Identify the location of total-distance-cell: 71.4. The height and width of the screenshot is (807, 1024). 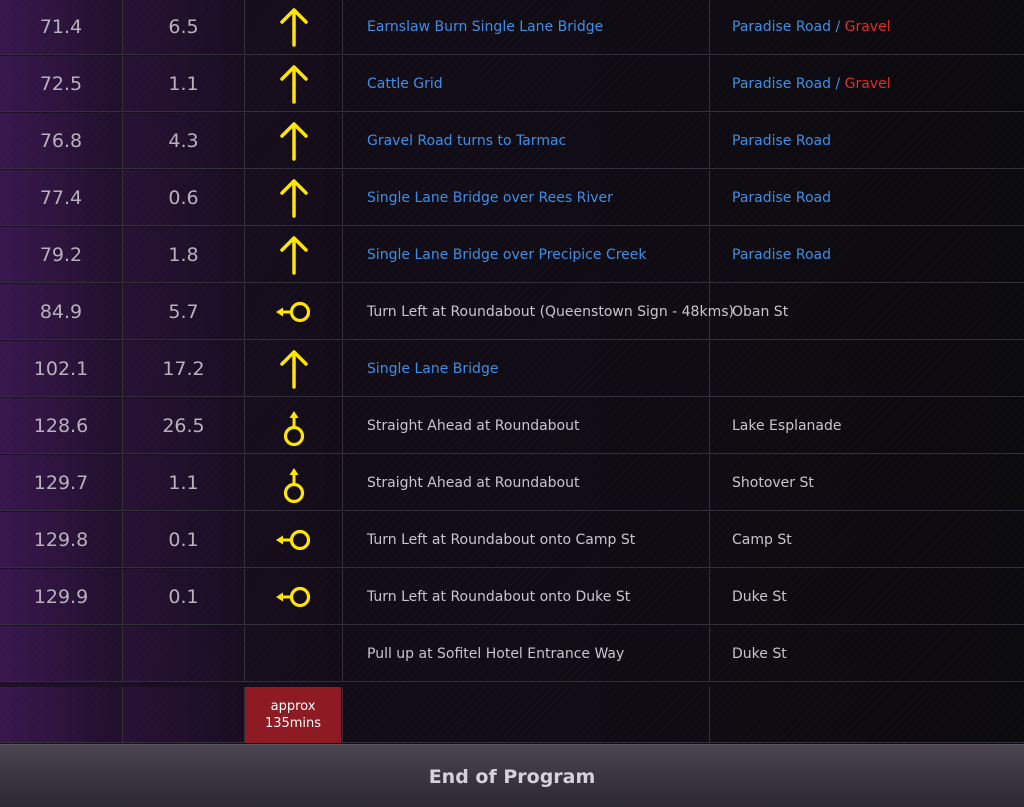
(61, 27).